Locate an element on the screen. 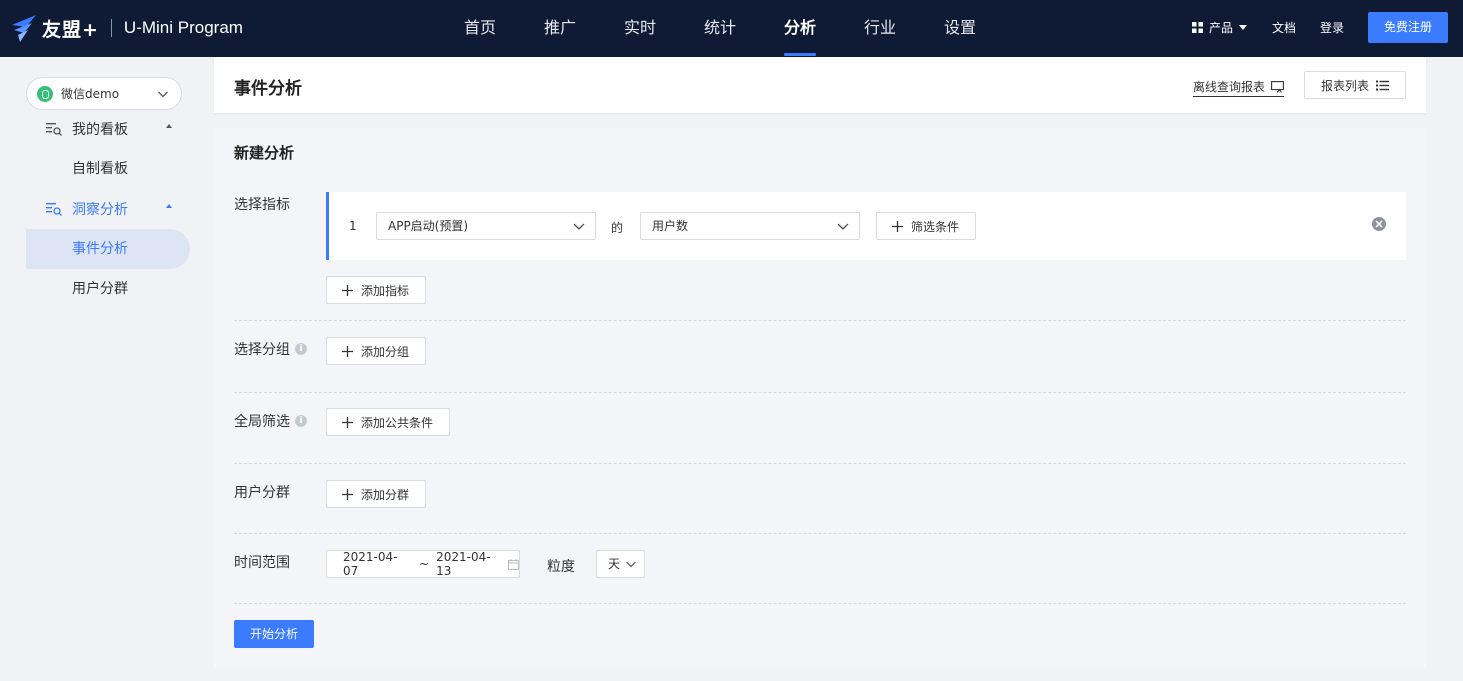 This screenshot has height=681, width=1463. nav-item-promotion: 推广 is located at coordinates (560, 28).